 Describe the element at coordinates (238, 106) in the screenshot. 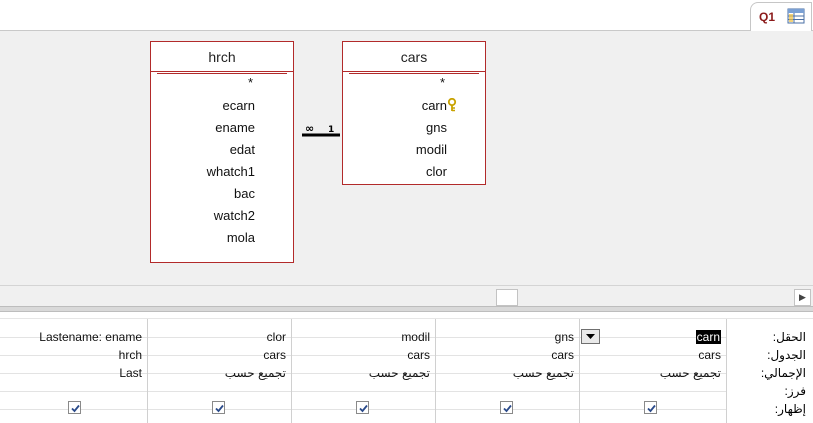

I see `field-ecarn: ecarn` at that location.